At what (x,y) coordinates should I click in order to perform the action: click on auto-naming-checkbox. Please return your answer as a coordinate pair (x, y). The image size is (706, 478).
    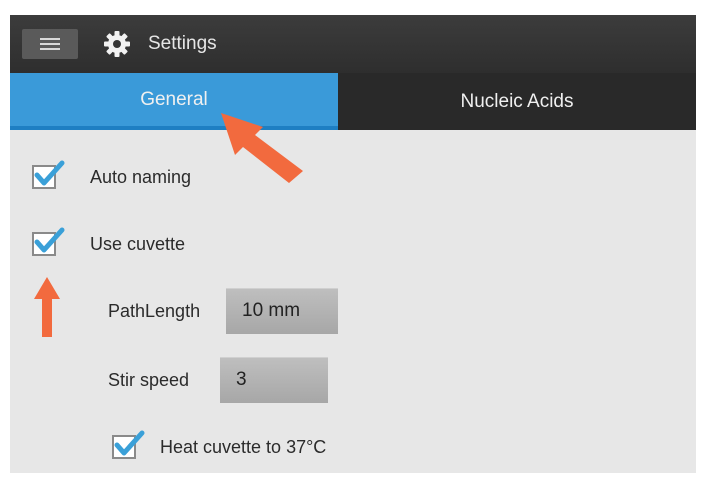
    Looking at the image, I should click on (48, 174).